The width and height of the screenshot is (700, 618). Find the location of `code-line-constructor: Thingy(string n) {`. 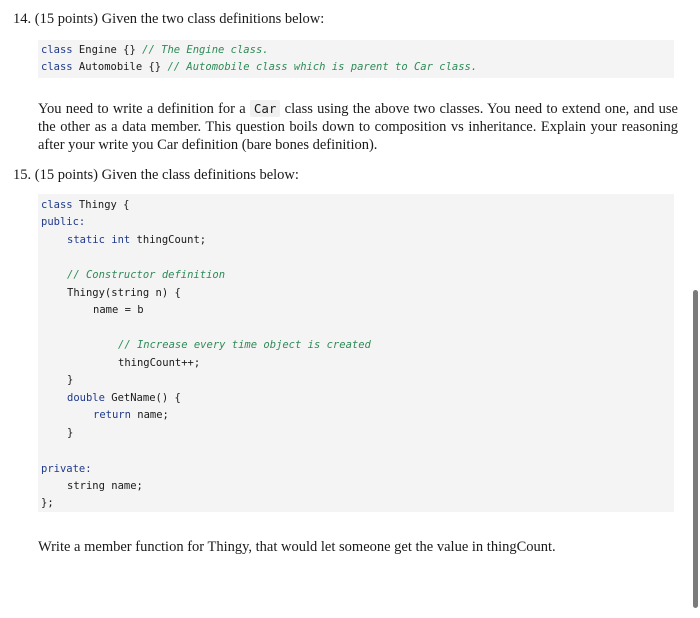

code-line-constructor: Thingy(string n) { is located at coordinates (124, 293).